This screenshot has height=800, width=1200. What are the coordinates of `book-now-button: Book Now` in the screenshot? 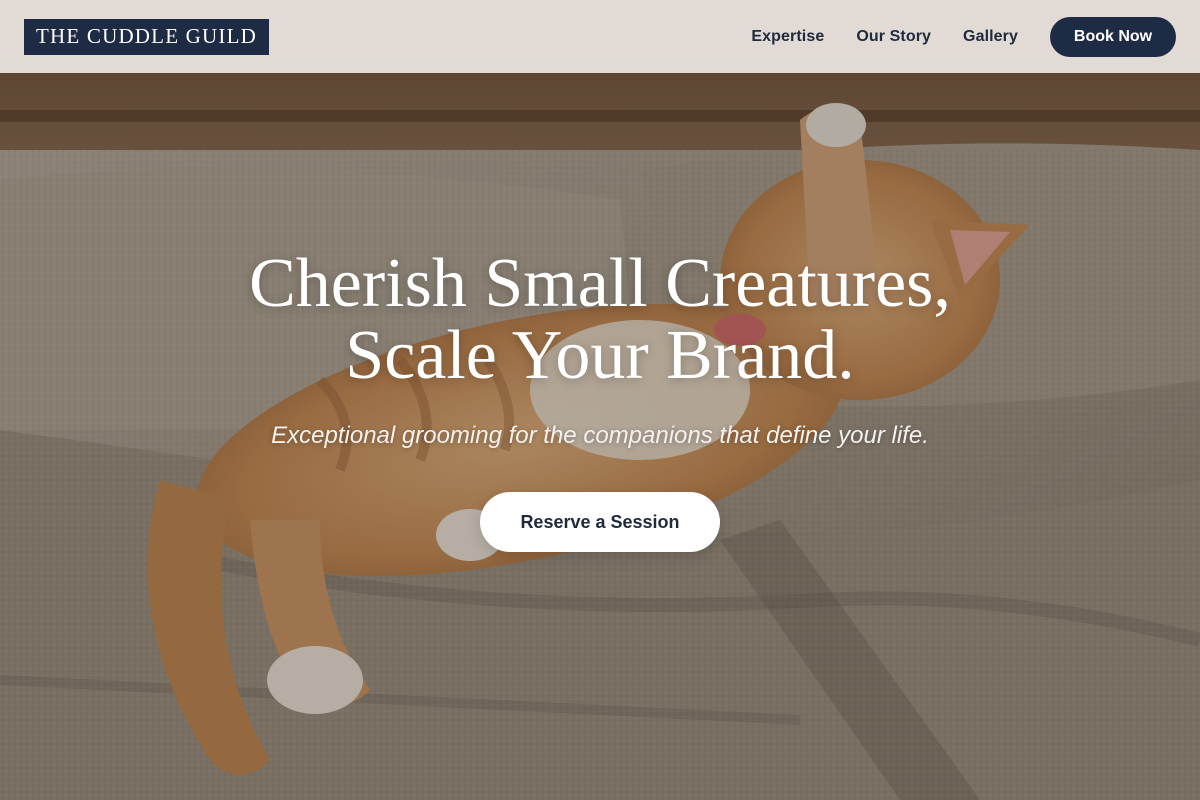 It's located at (1113, 36).